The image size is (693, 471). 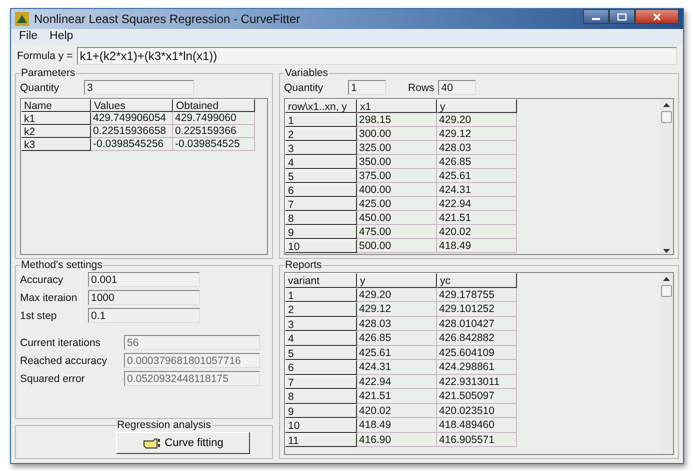 What do you see at coordinates (48, 73) in the screenshot?
I see `panel-title: Parameters` at bounding box center [48, 73].